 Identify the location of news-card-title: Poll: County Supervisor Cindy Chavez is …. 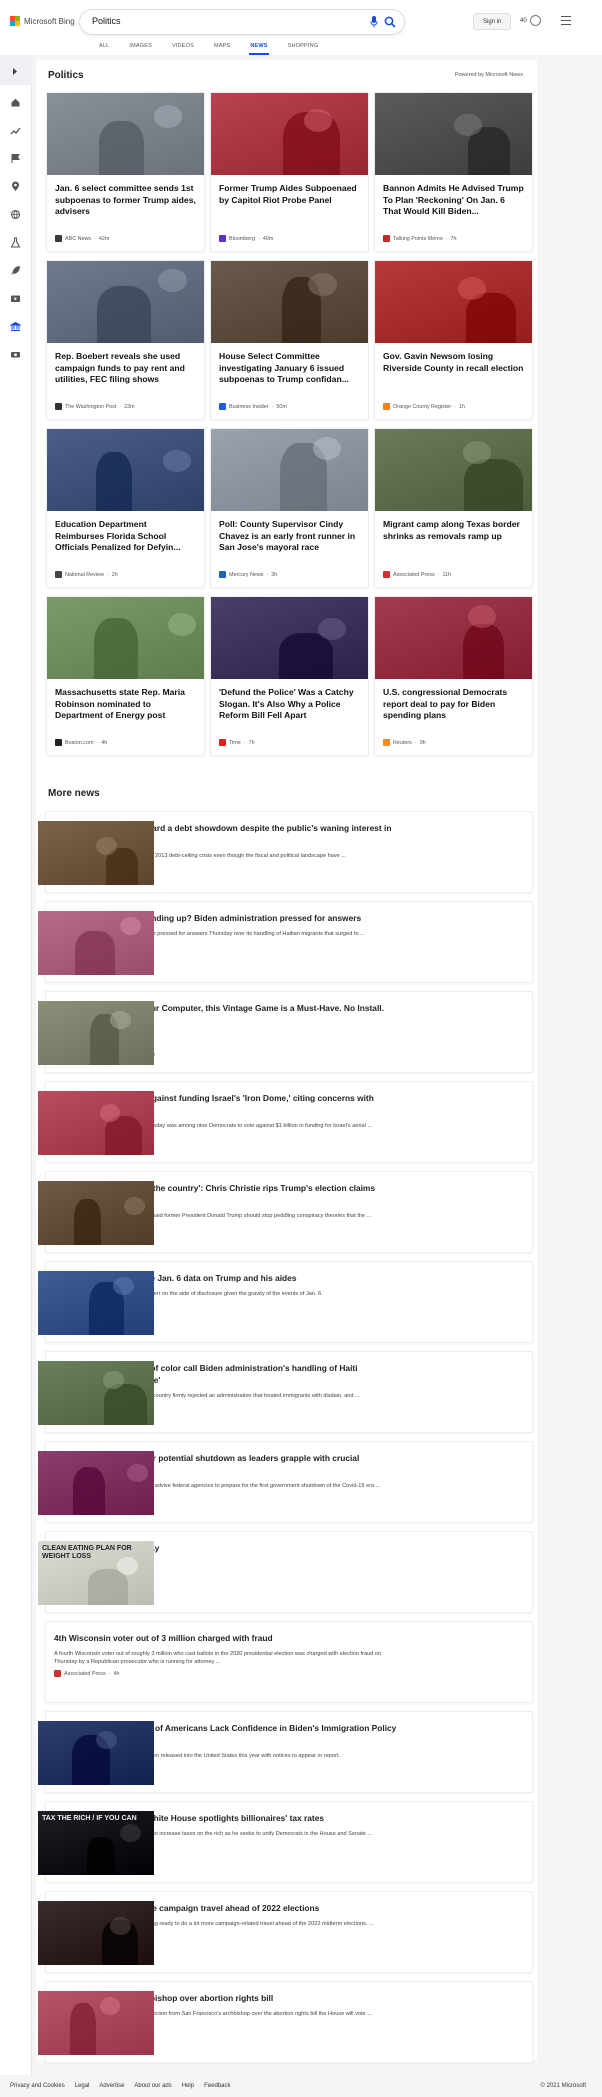
(289, 536).